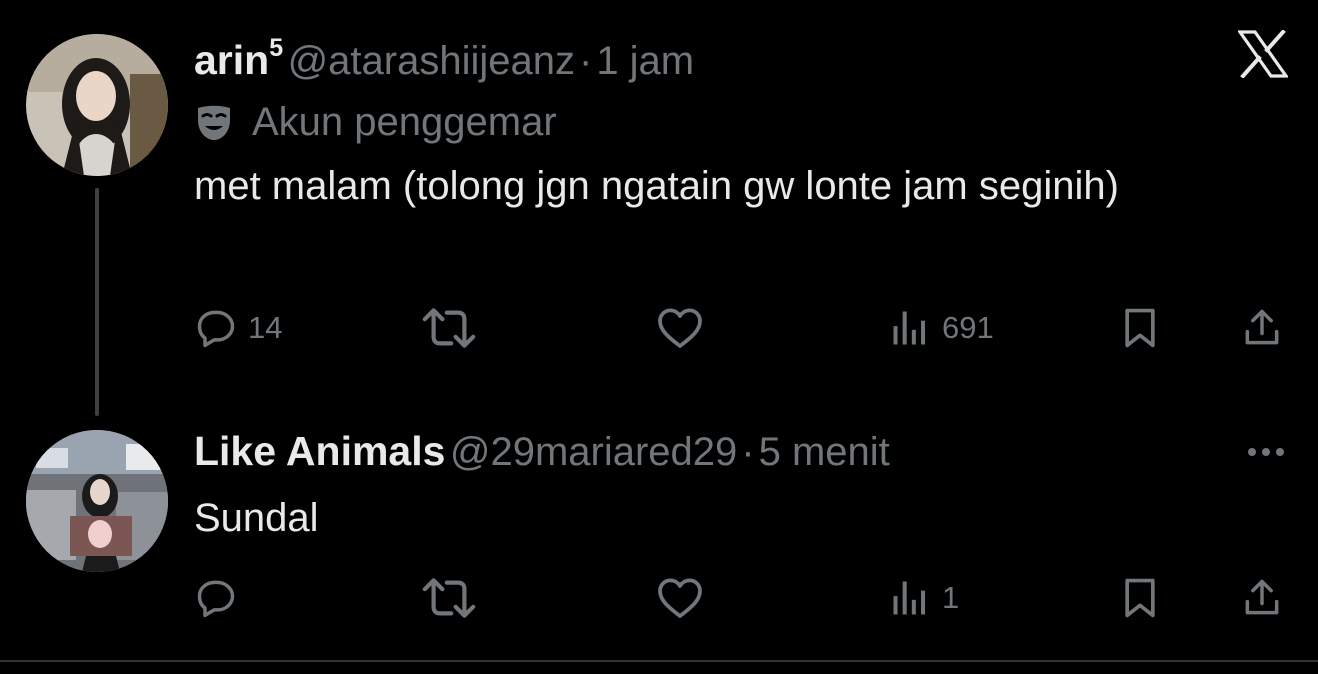  What do you see at coordinates (941, 328) in the screenshot?
I see `views-button: 691` at bounding box center [941, 328].